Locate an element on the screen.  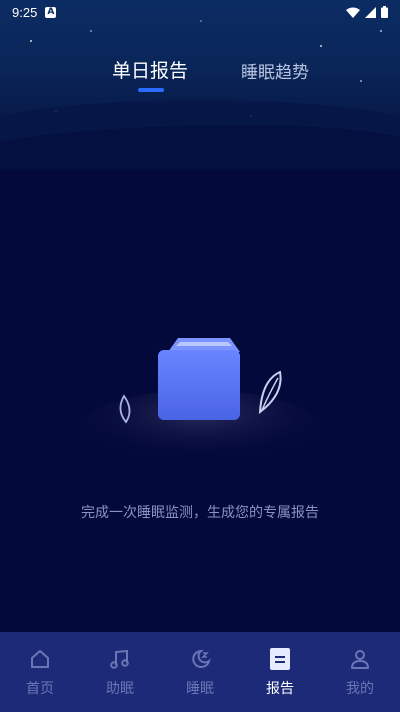
notification-icon: A is located at coordinates (51, 12).